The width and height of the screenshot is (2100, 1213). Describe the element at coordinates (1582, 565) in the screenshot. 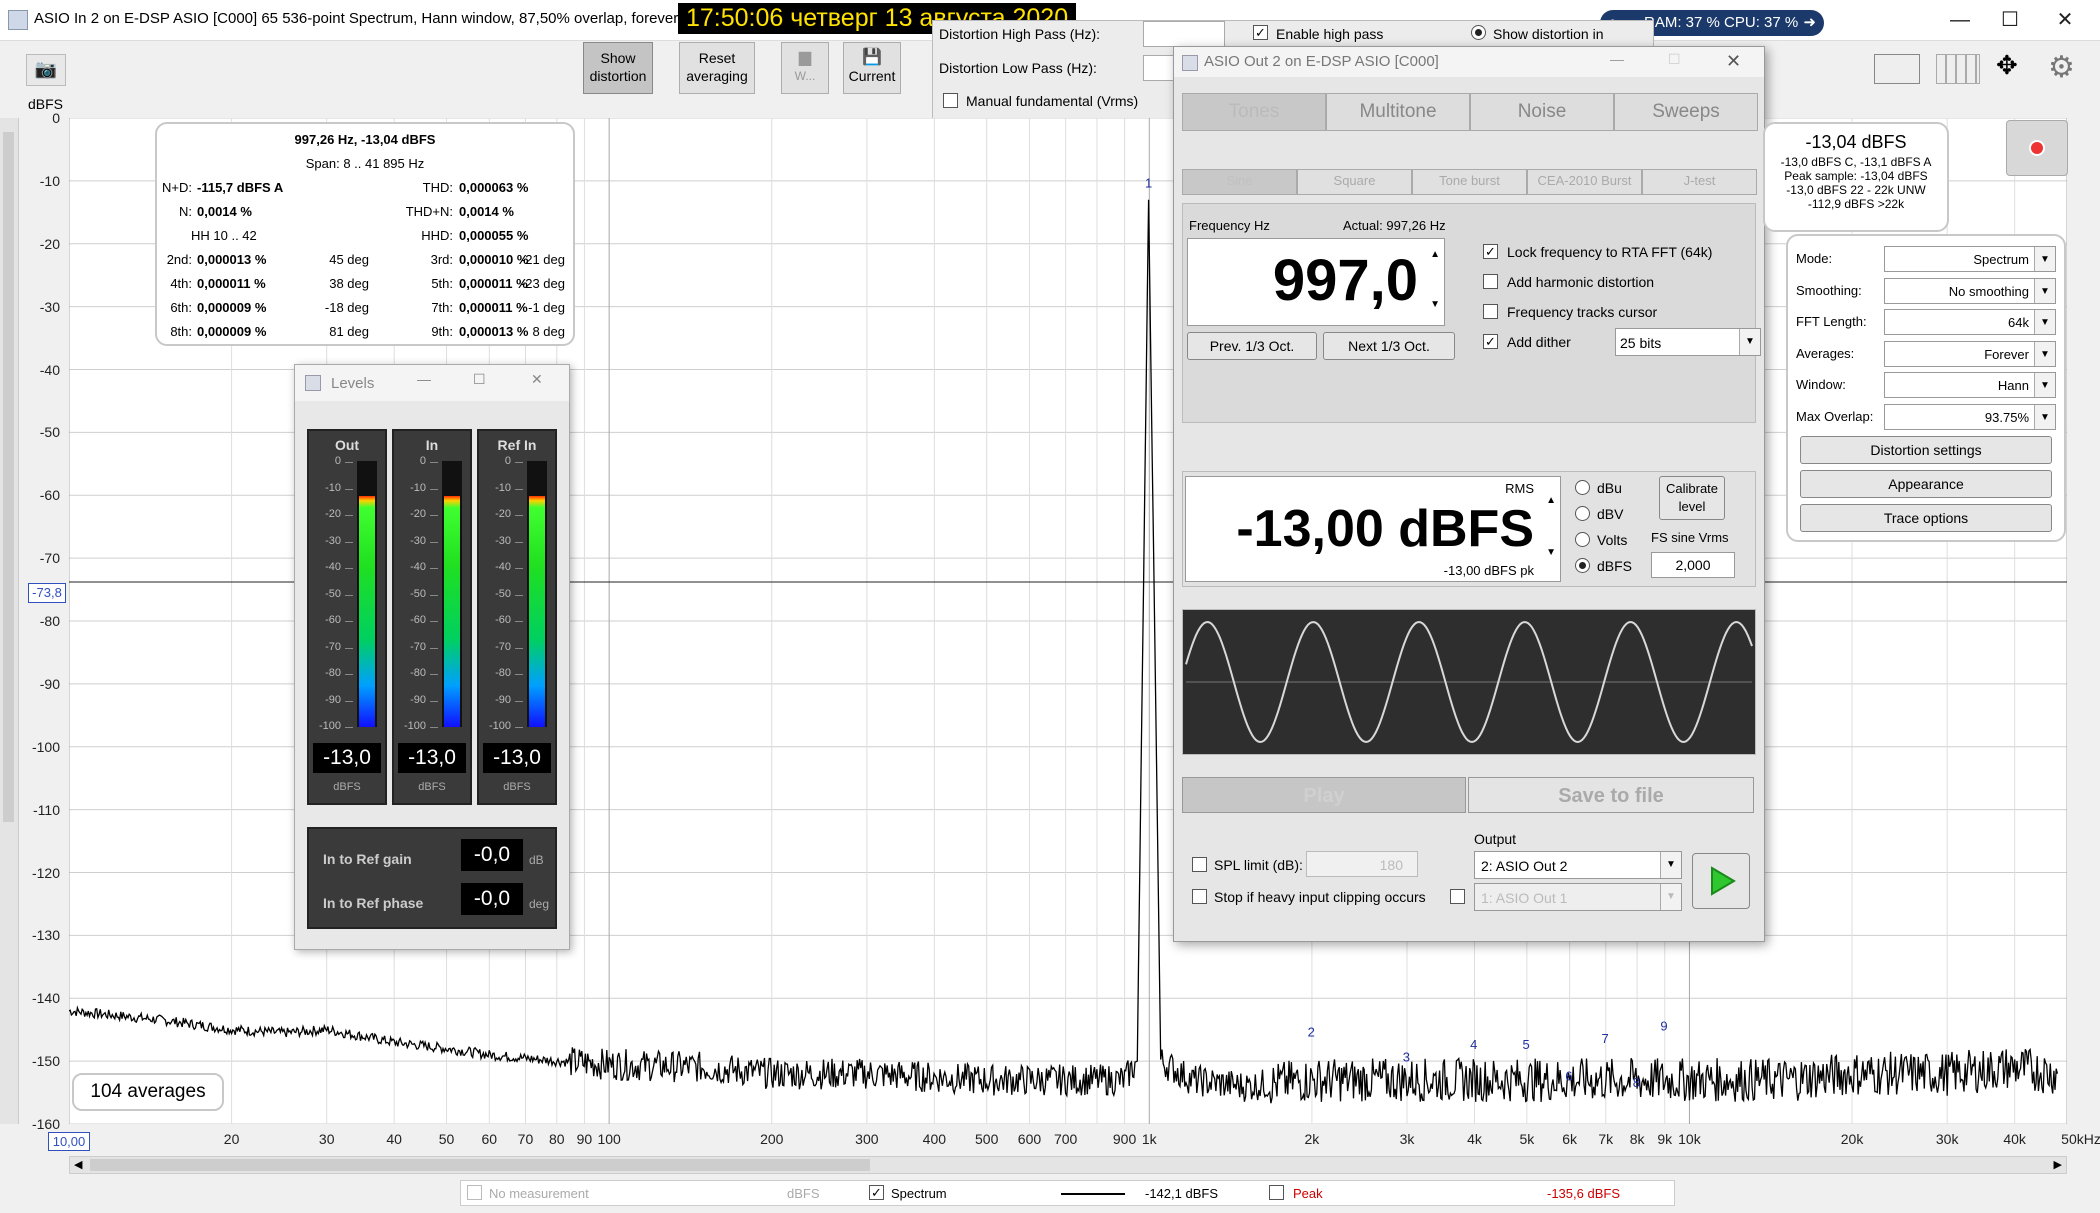

I see `unit-radio-dbfs` at that location.